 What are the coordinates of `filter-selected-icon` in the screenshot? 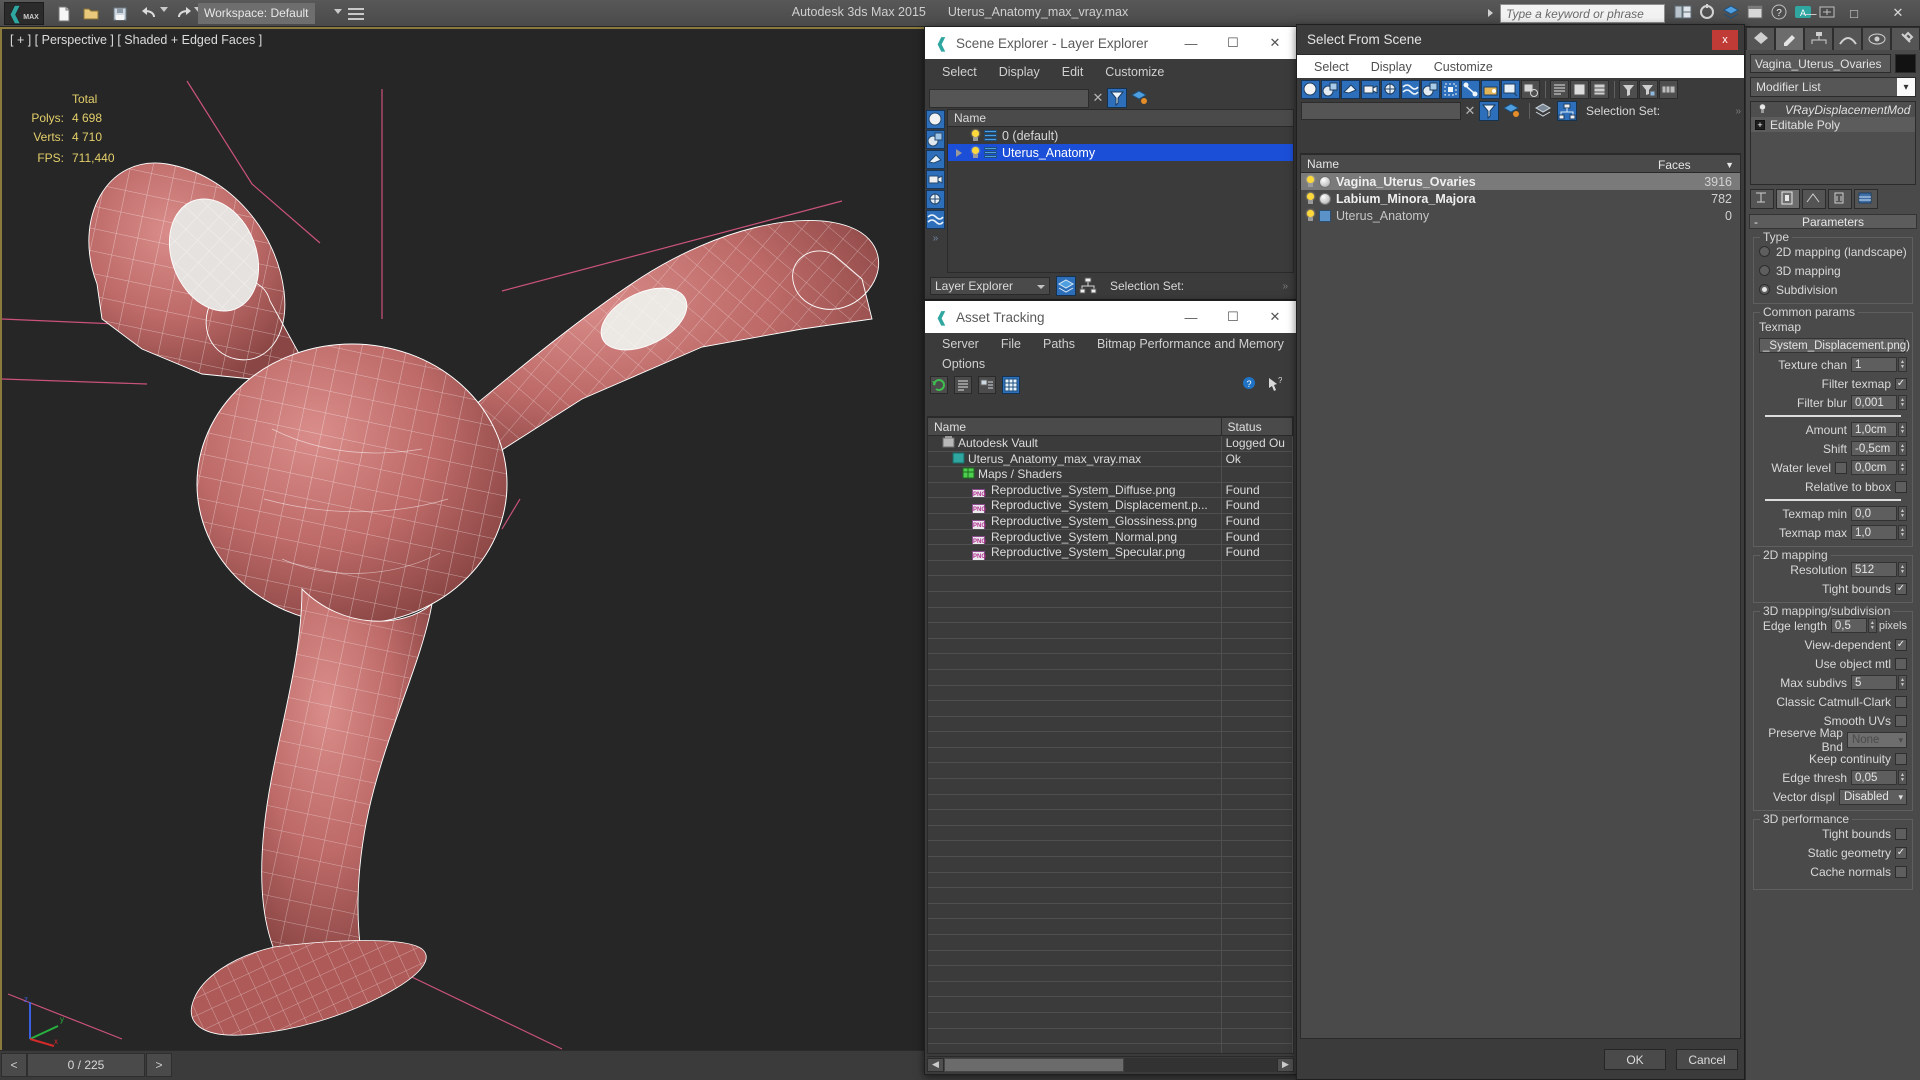 It's located at (1530, 89).